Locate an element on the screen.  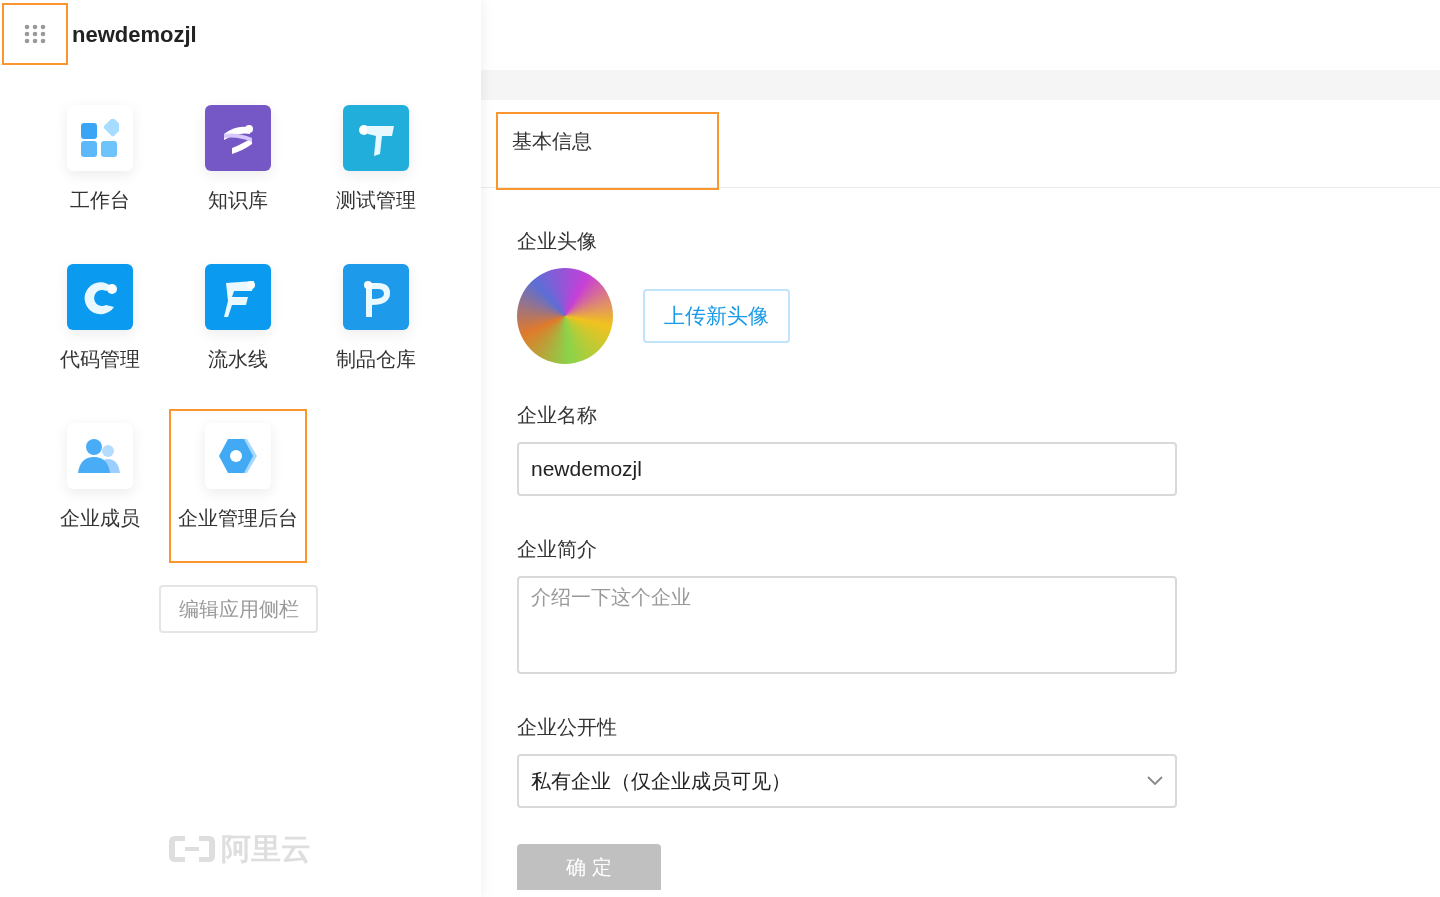
intro-textarea-field: 介绍一下这个企业 is located at coordinates (847, 625).